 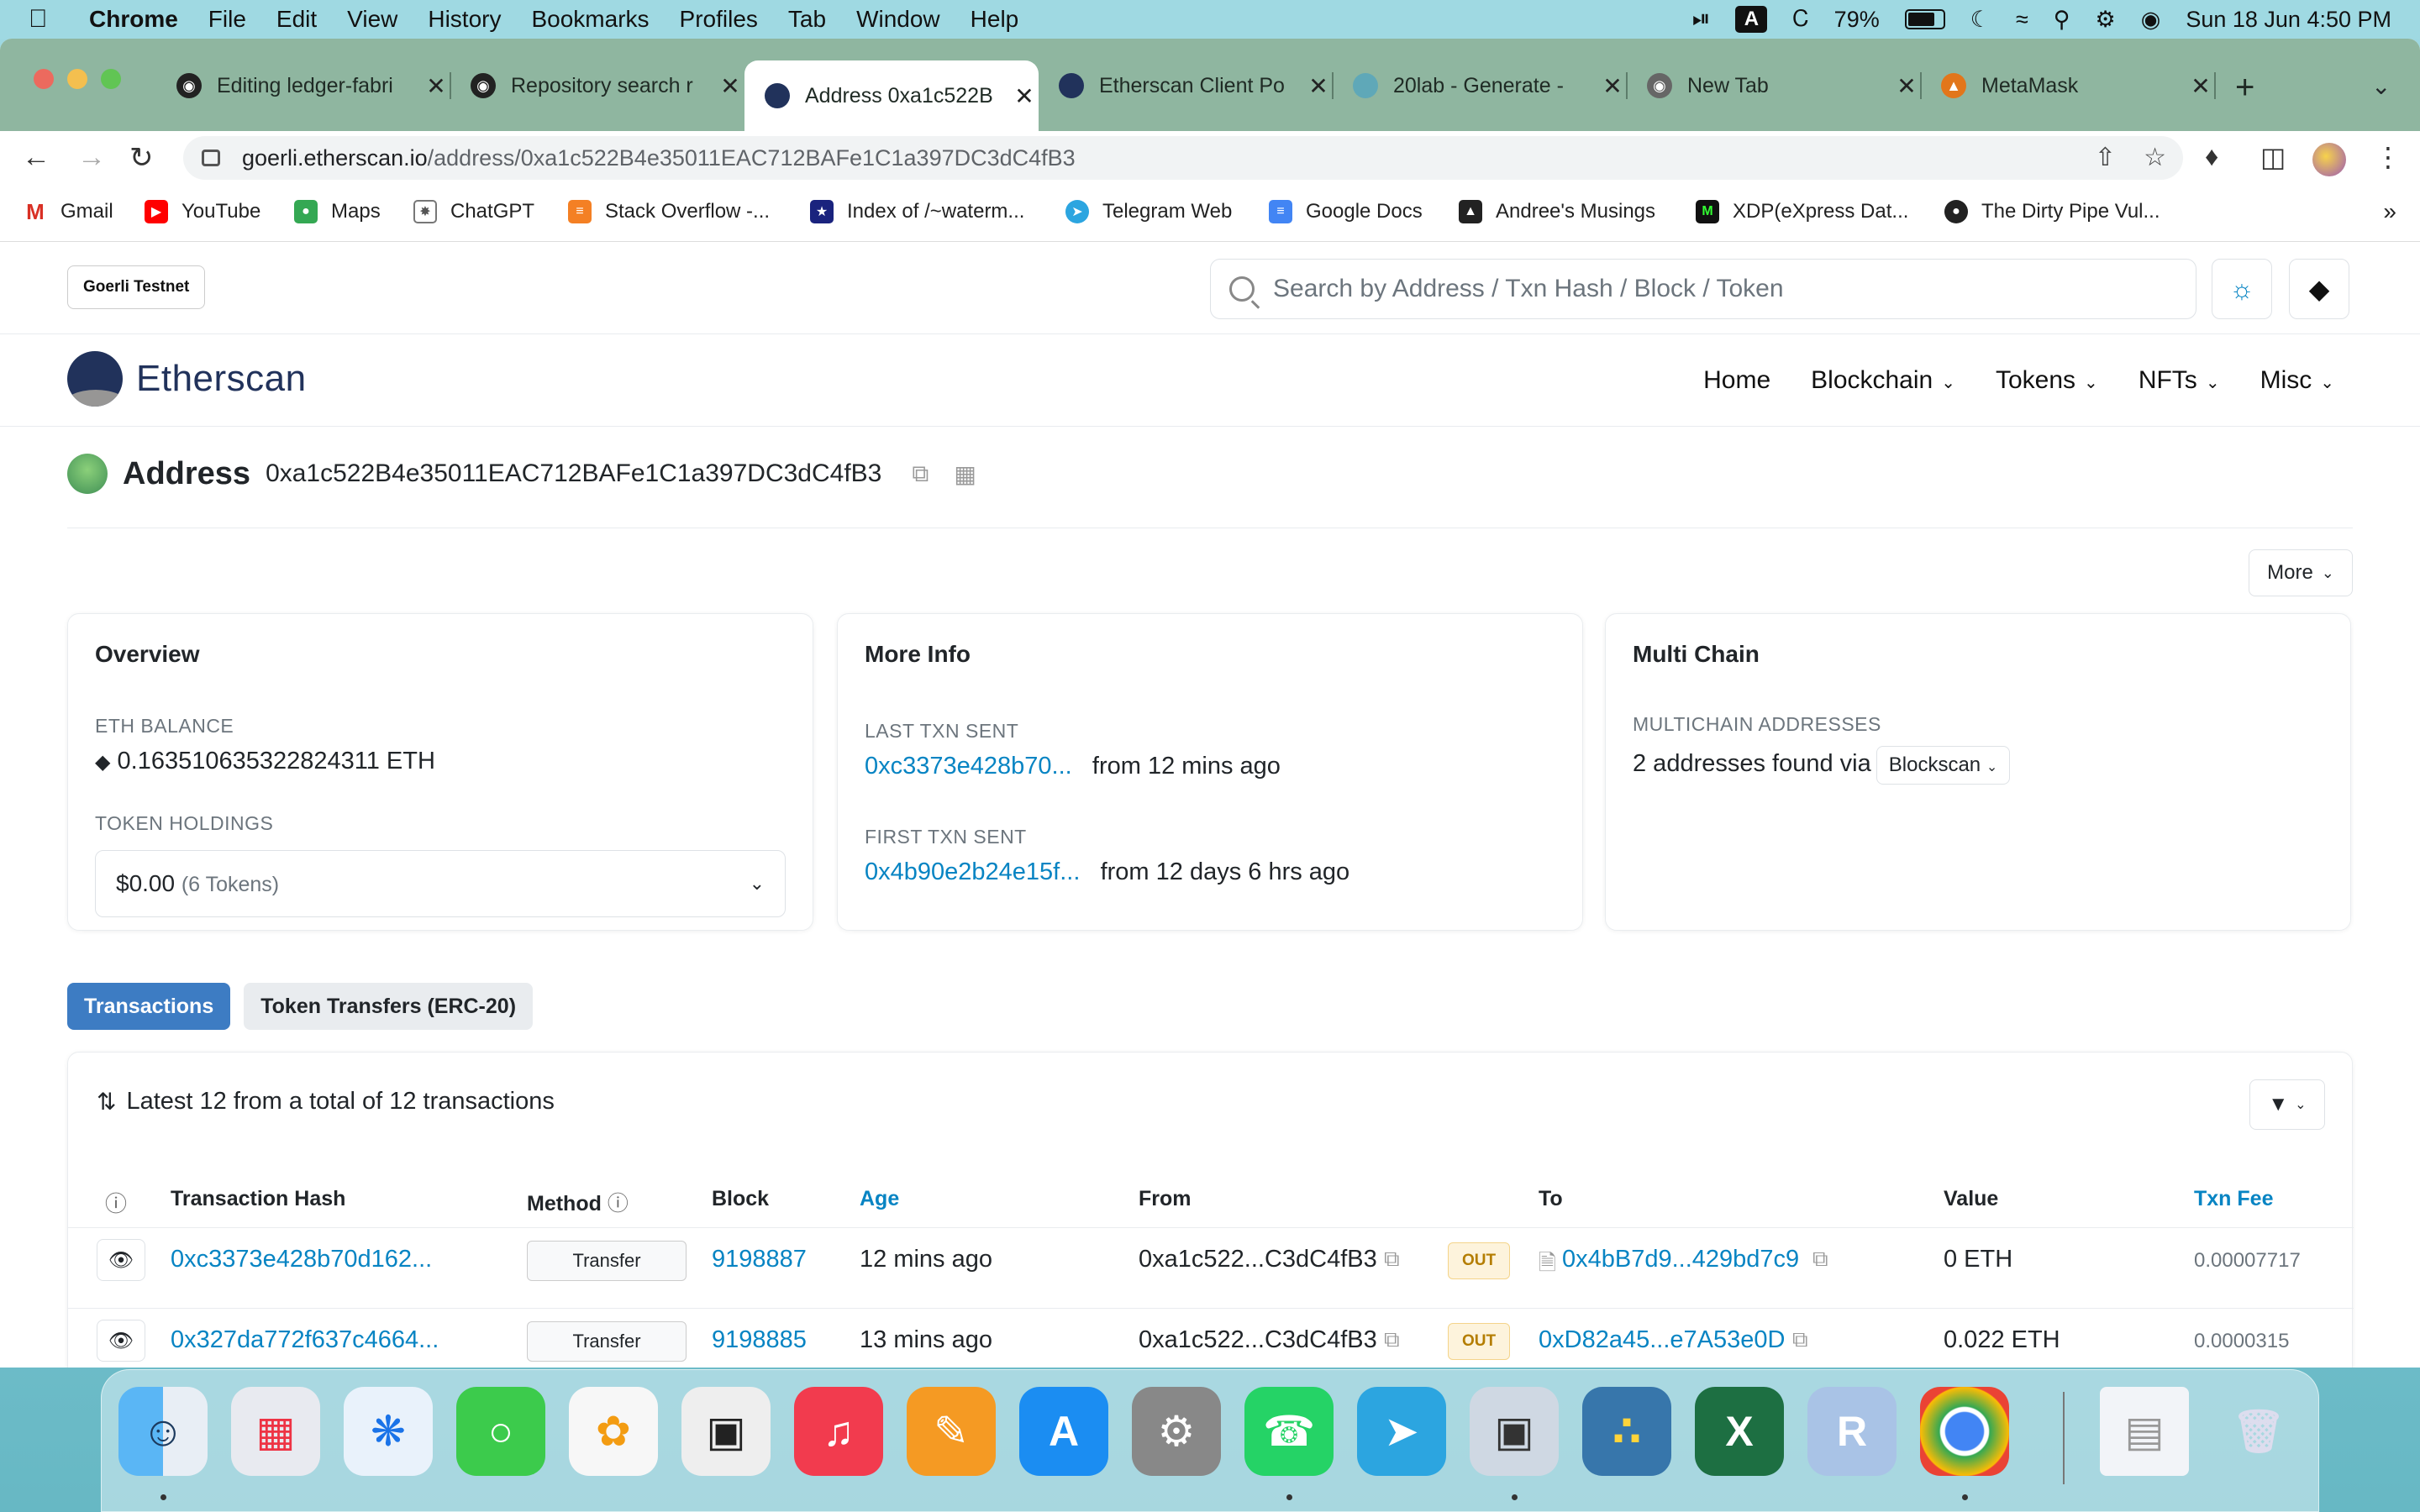 What do you see at coordinates (1148, 211) in the screenshot?
I see `bookmark-telegram: ➤ Telegram Web` at bounding box center [1148, 211].